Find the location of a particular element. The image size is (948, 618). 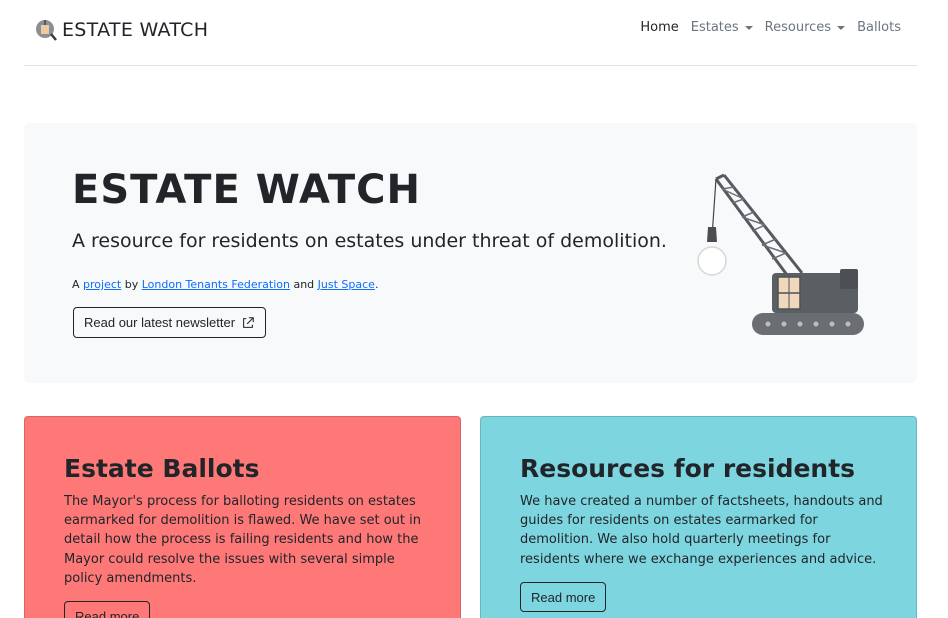

ballots-read-more-button: Read more is located at coordinates (107, 609).